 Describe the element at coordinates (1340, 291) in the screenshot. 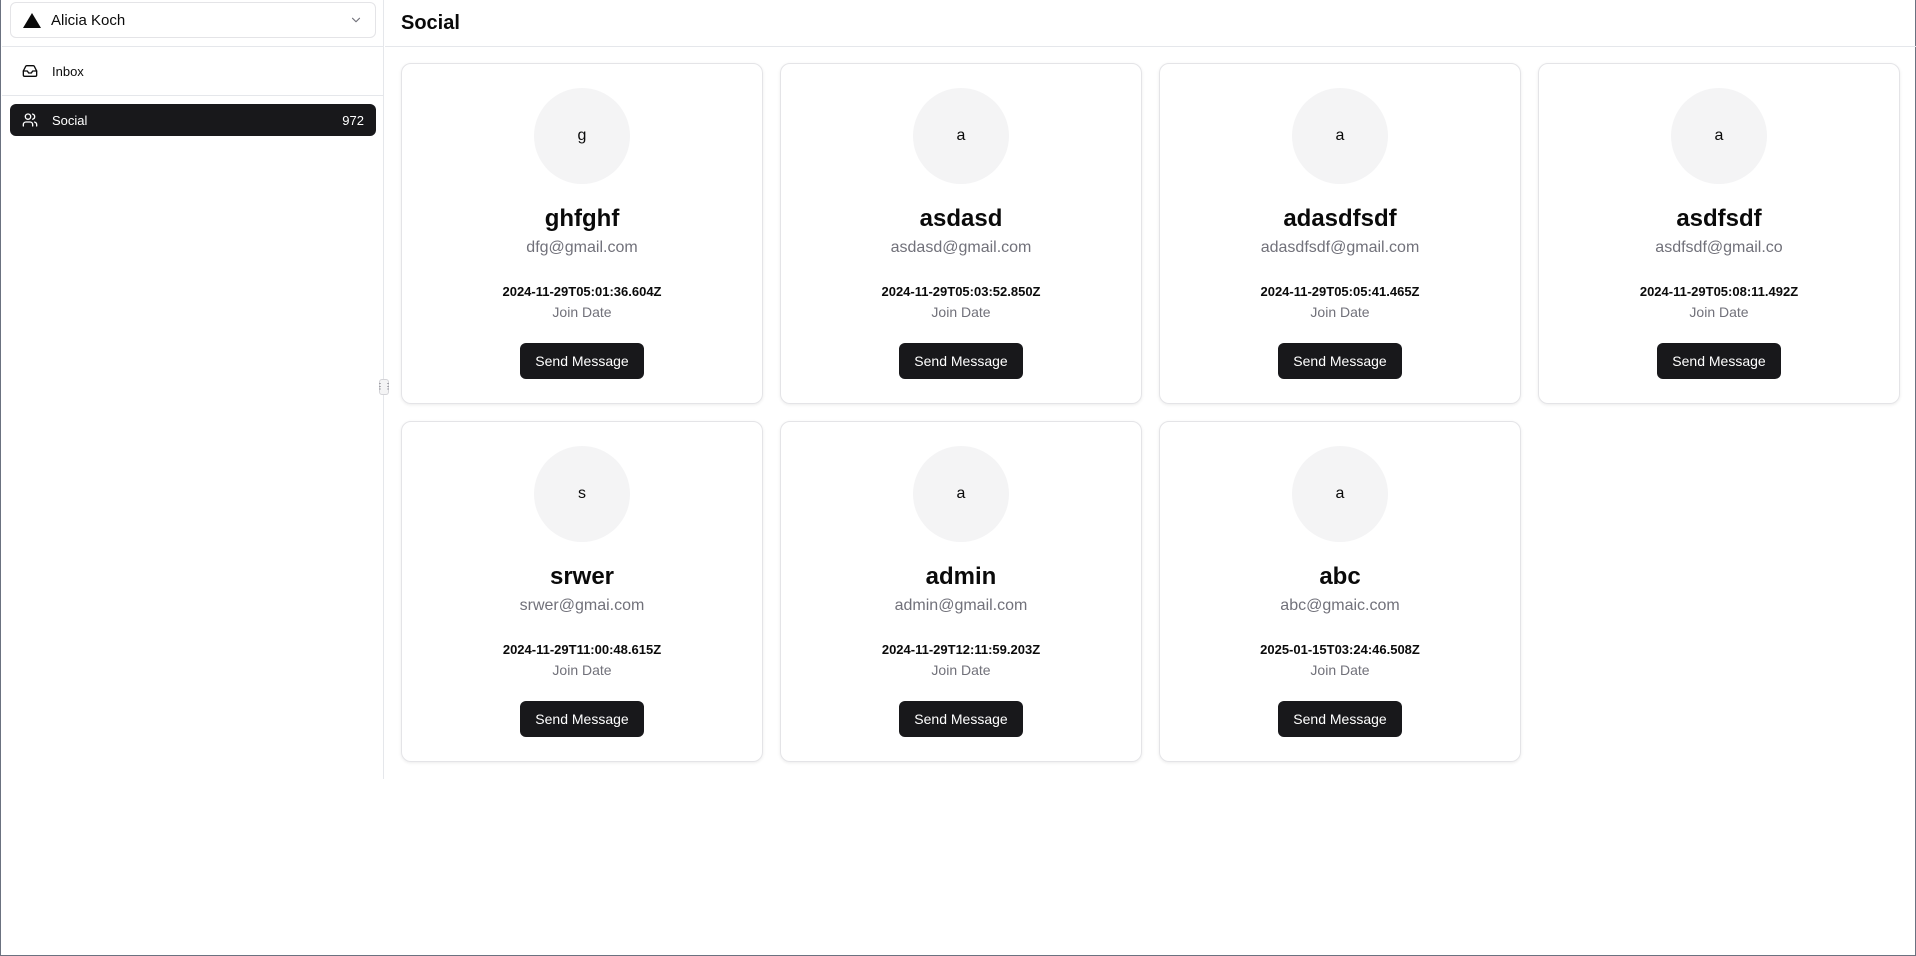

I see `join-date-value: 2024-11-29T05:05:41.465Z` at that location.